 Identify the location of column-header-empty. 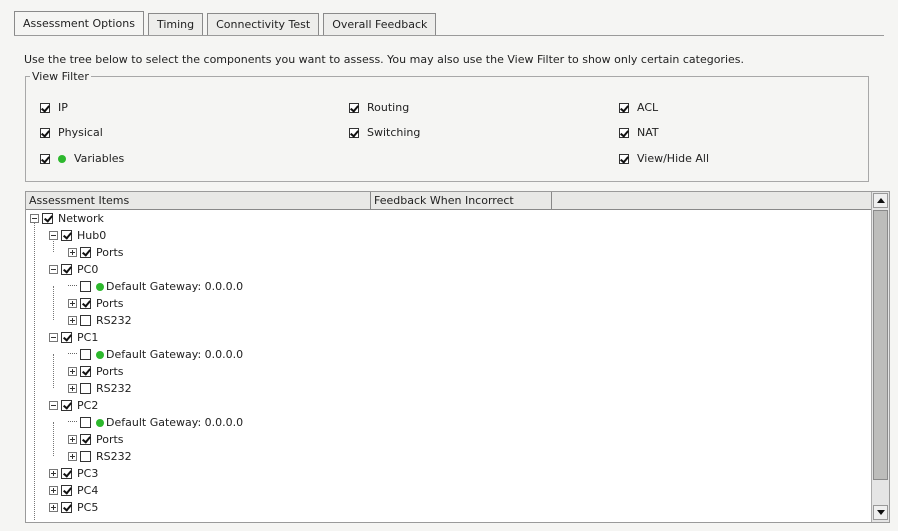
(711, 200).